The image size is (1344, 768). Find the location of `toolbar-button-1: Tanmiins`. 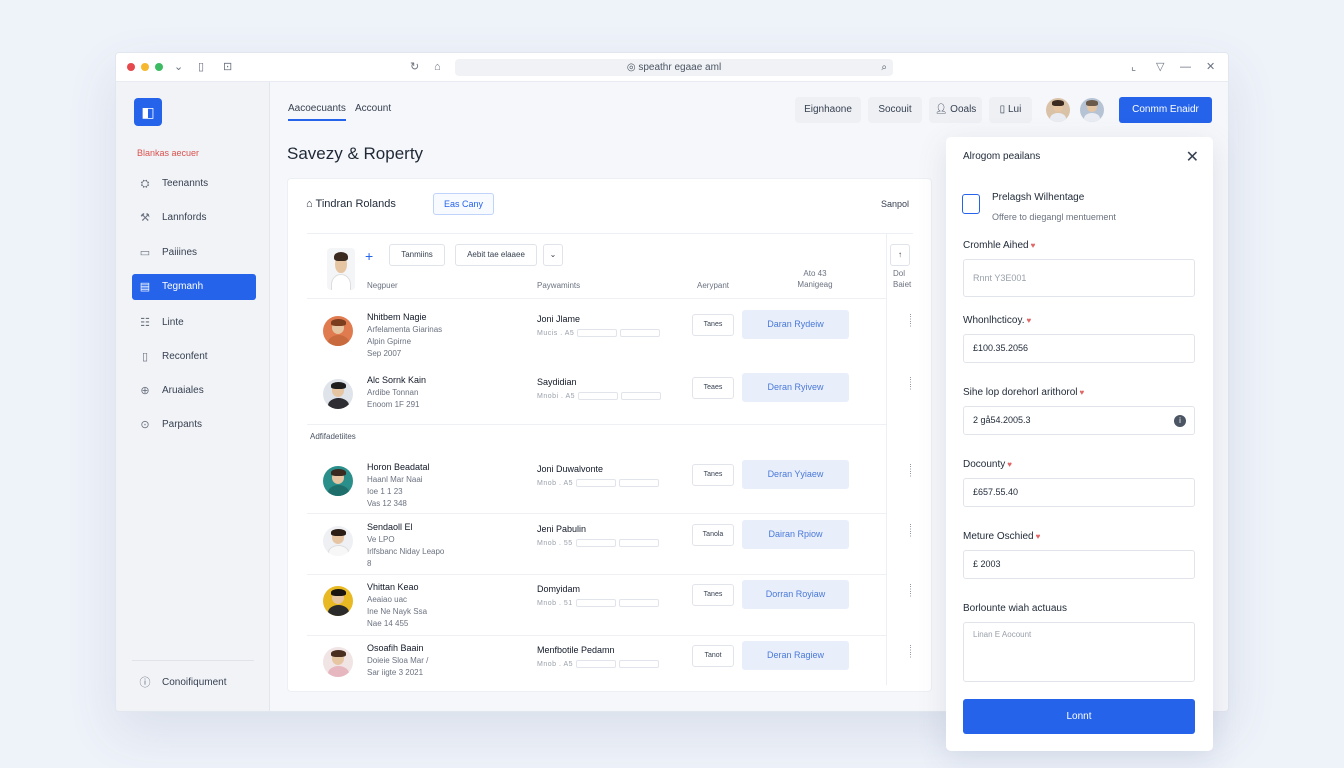

toolbar-button-1: Tanmiins is located at coordinates (417, 255).